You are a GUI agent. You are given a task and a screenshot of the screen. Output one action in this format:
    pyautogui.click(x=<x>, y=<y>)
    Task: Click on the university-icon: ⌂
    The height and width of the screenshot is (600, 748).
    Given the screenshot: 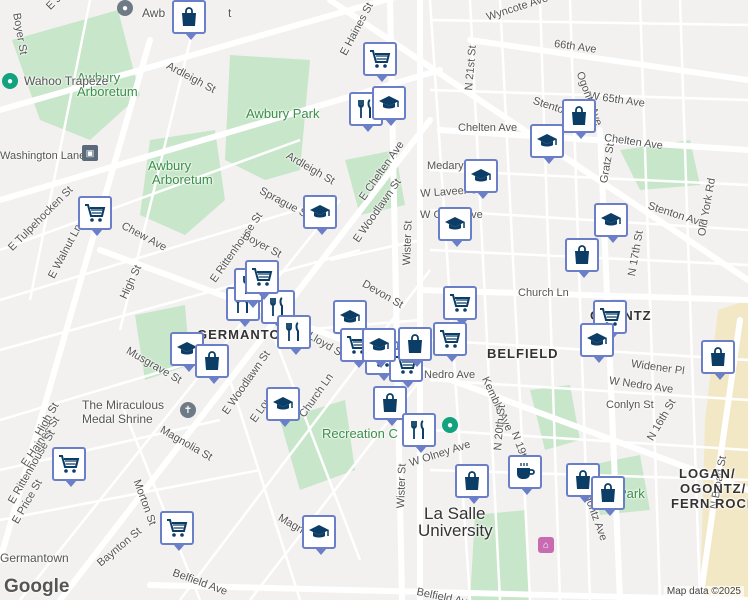 What is the action you would take?
    pyautogui.click(x=546, y=545)
    